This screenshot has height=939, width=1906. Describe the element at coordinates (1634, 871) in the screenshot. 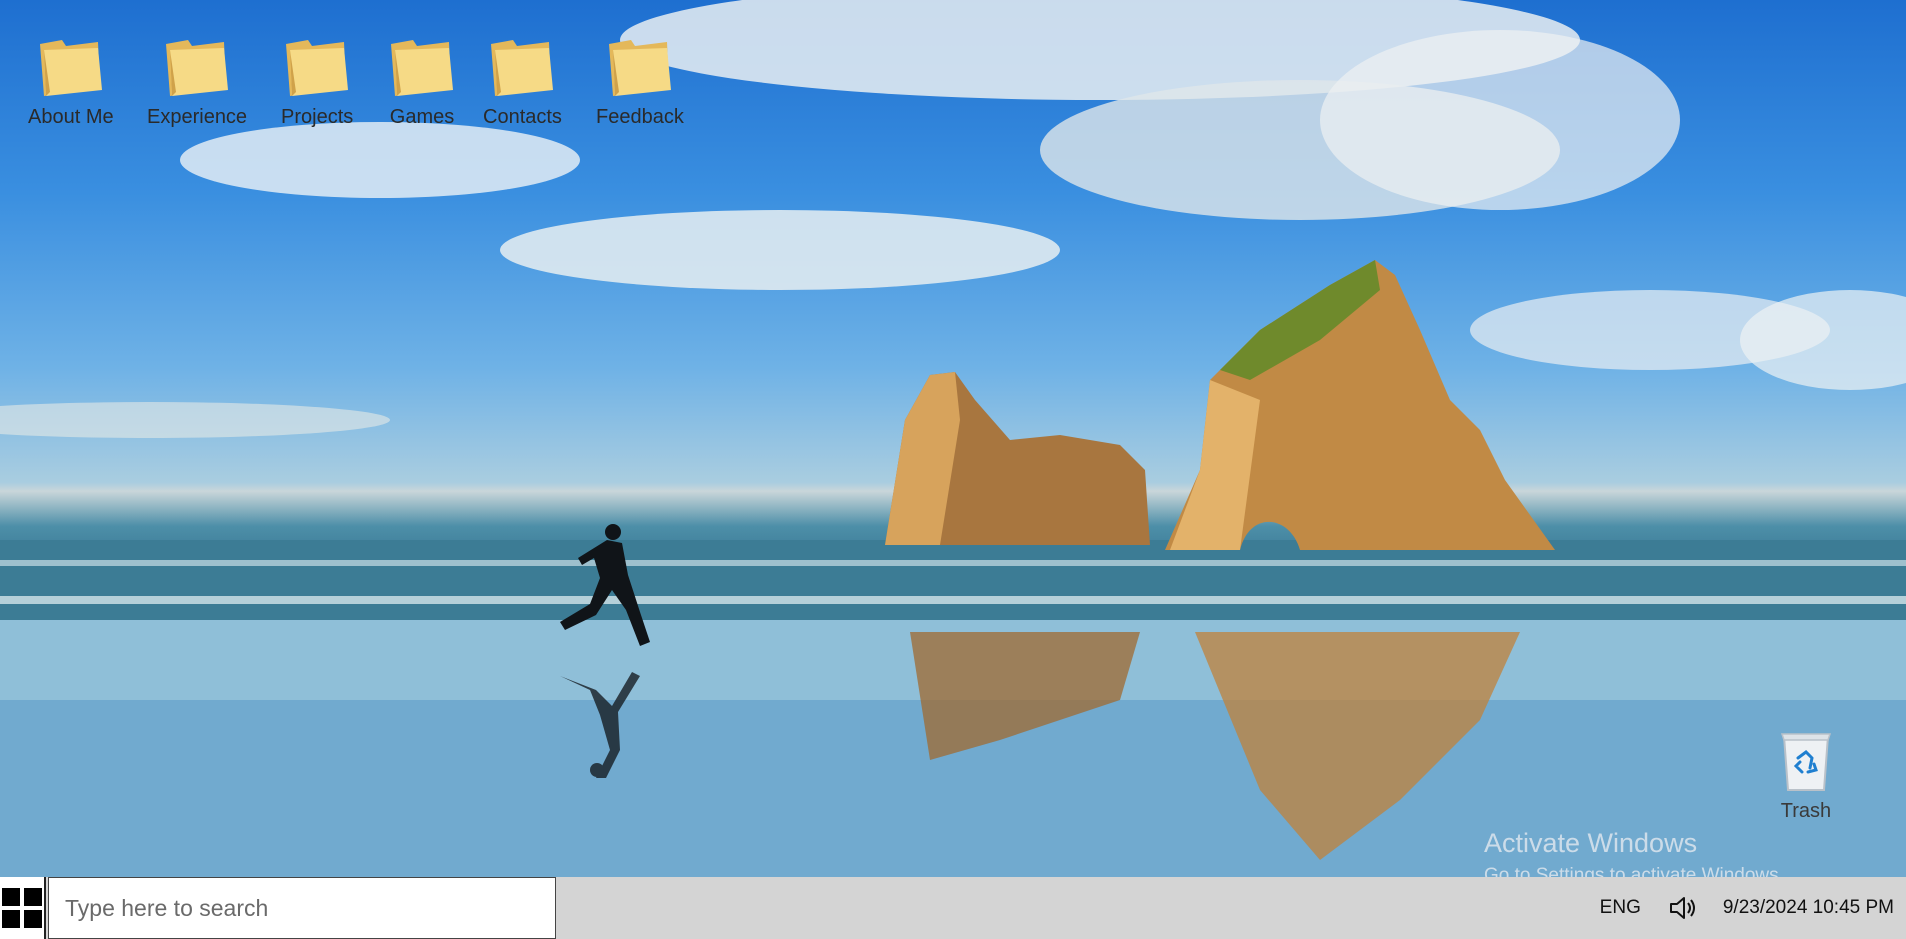

I see `watermark-subtitle: Go to Settings to activate Windows.` at that location.